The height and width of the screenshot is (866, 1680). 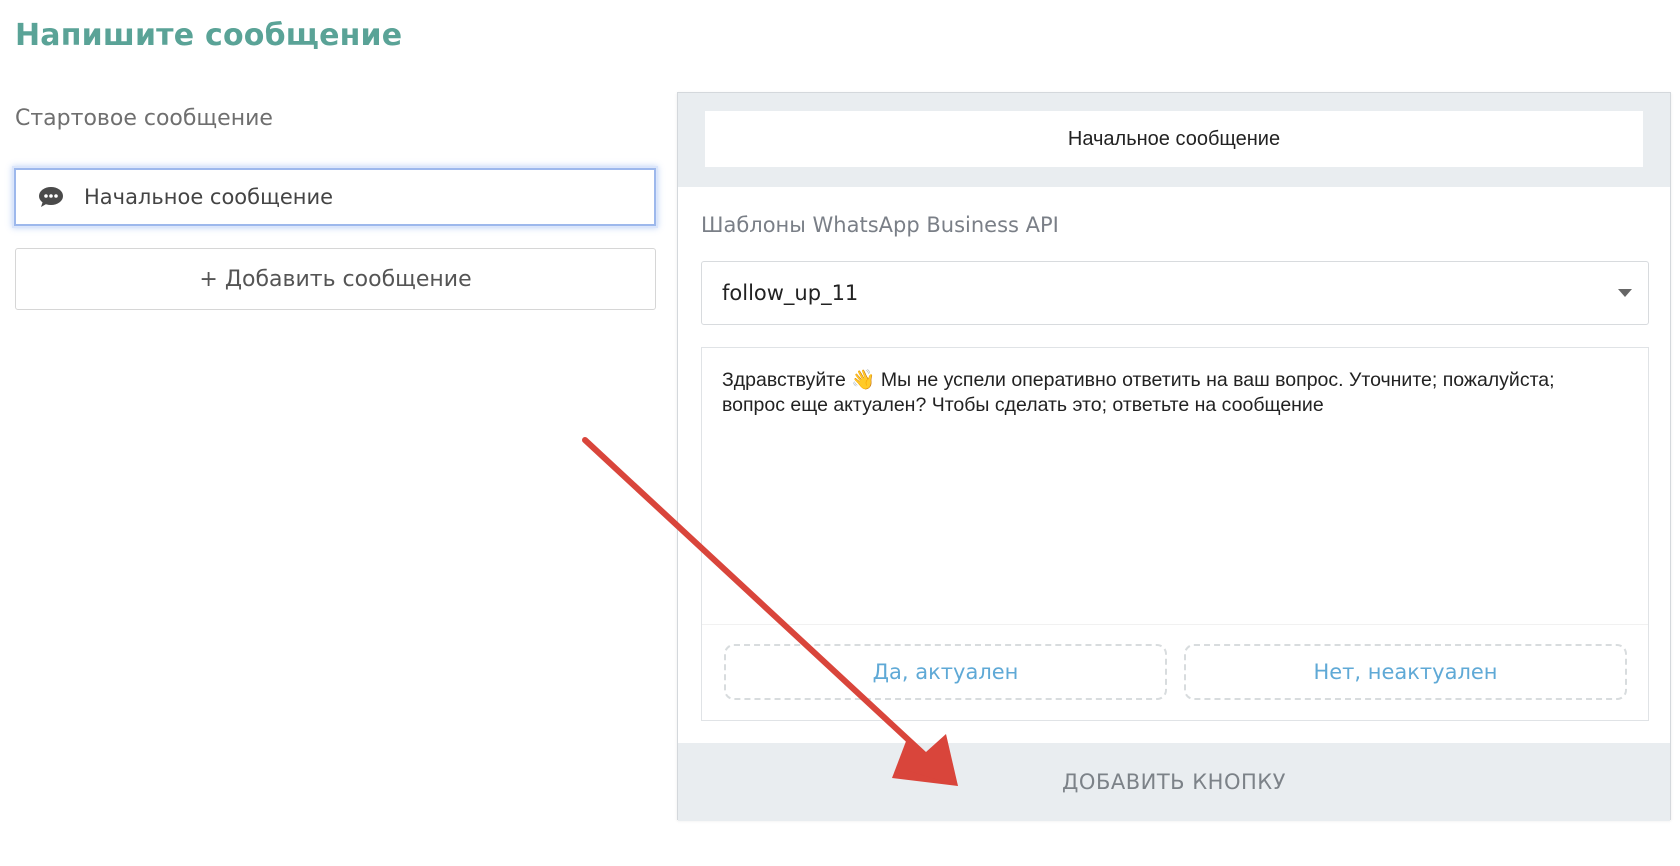 What do you see at coordinates (1175, 624) in the screenshot?
I see `divider` at bounding box center [1175, 624].